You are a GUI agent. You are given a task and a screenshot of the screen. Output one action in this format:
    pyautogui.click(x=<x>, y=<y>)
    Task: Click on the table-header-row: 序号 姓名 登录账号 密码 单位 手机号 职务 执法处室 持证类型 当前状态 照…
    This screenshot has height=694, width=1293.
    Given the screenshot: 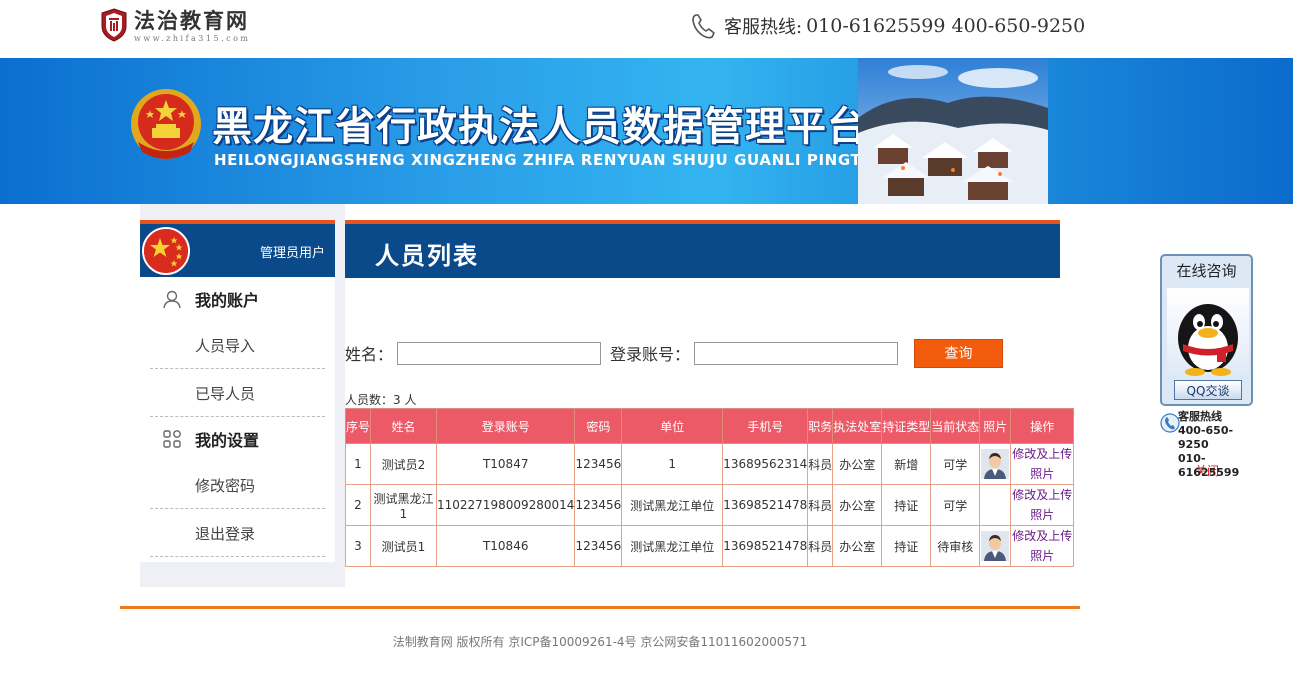 What is the action you would take?
    pyautogui.click(x=710, y=426)
    